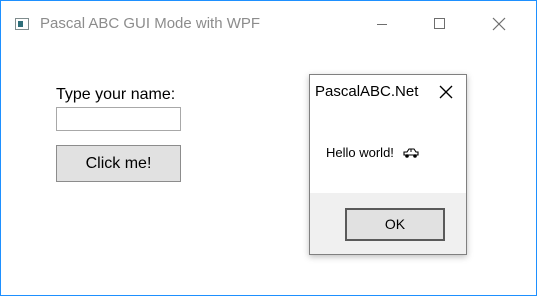 This screenshot has height=296, width=537. What do you see at coordinates (150, 23) in the screenshot?
I see `window-title: Pascal ABC GUI Mode with WPF` at bounding box center [150, 23].